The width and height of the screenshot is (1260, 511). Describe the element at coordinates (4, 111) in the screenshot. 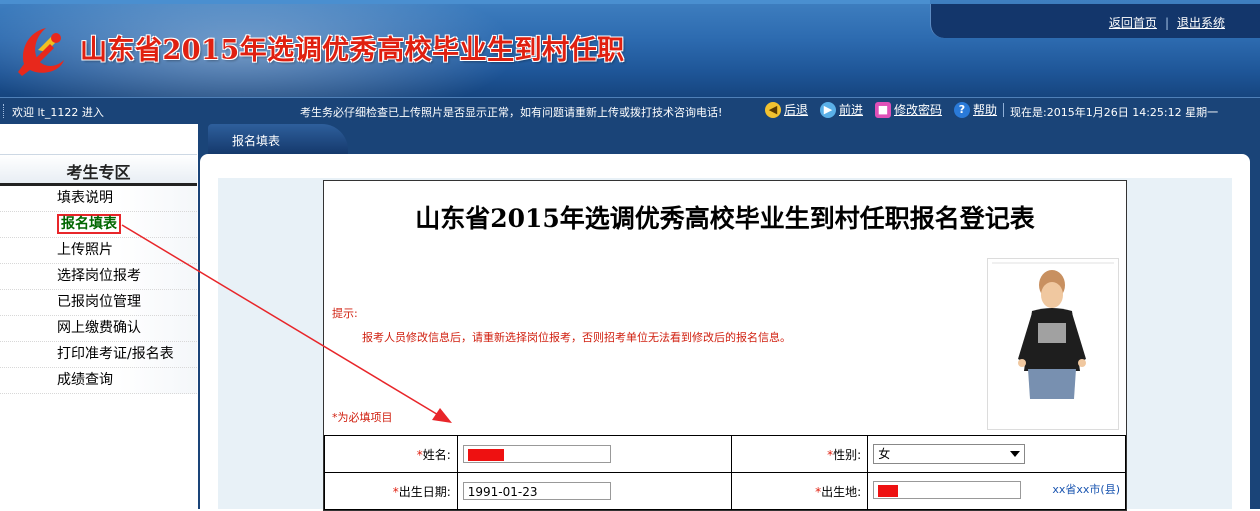

I see `grip-handle` at that location.